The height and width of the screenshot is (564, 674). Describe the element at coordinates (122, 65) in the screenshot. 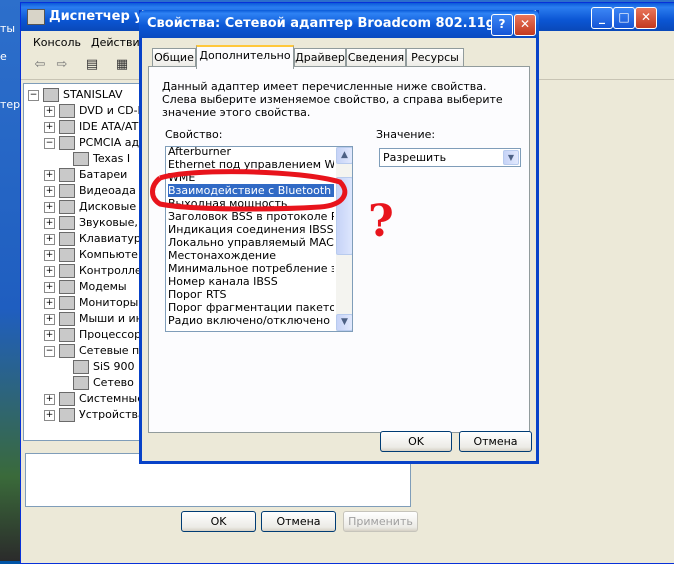

I see `properties-icon: ▦` at that location.